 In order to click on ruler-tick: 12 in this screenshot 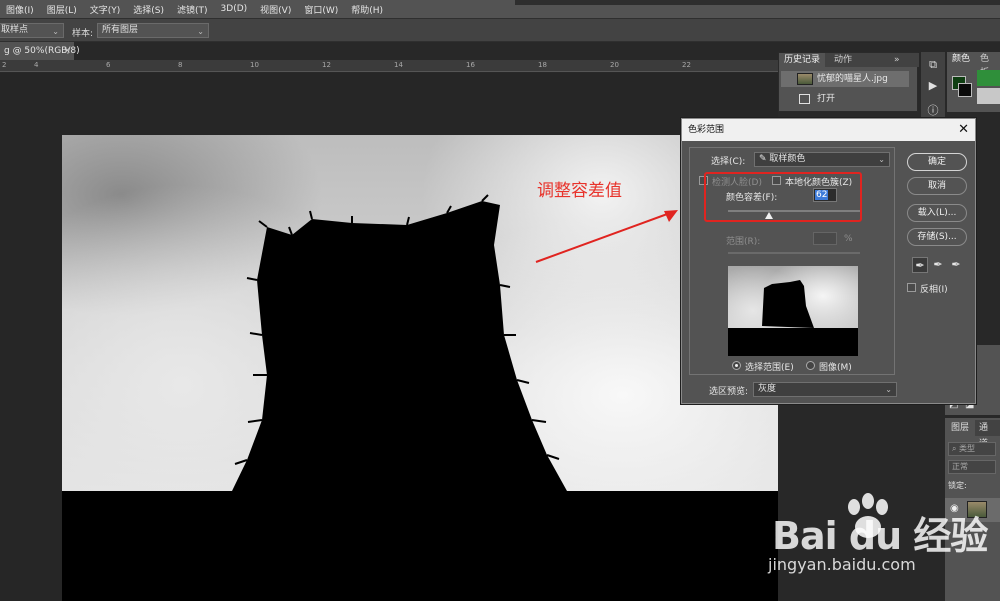, I will do `click(326, 65)`.